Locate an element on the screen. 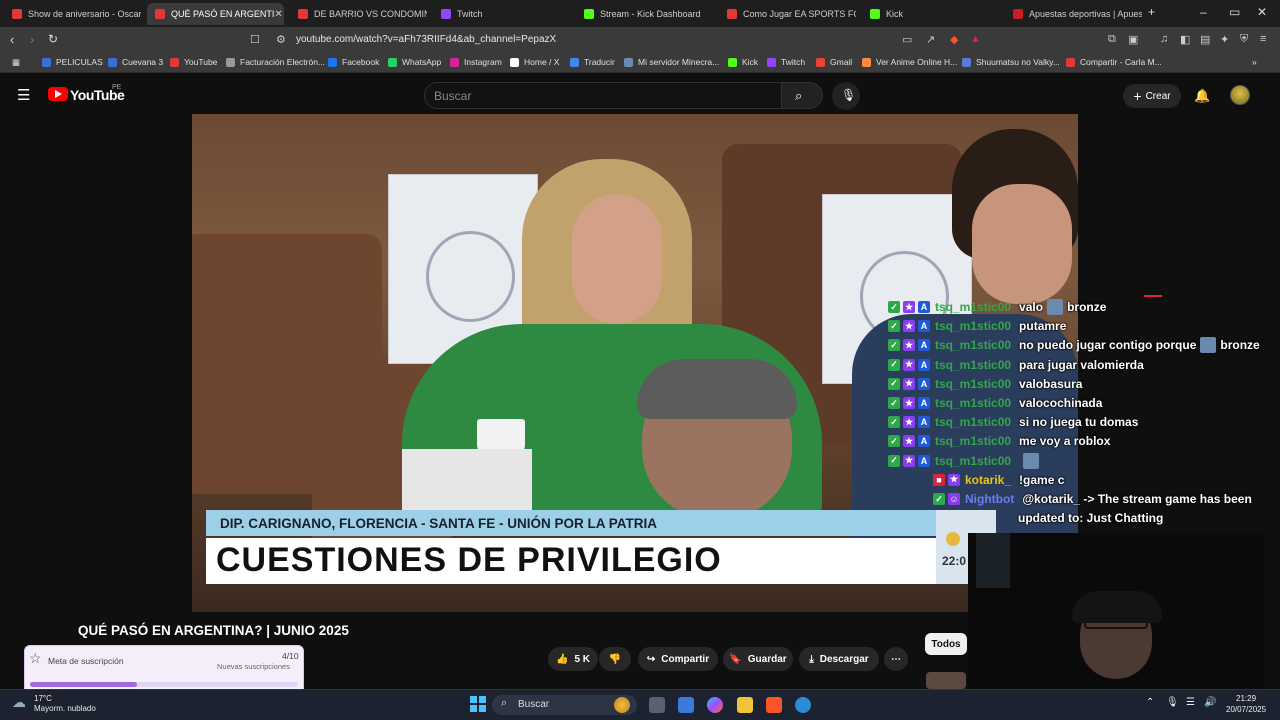 The image size is (1280, 720). notifications-bell-icon: 🔔 is located at coordinates (1202, 96).